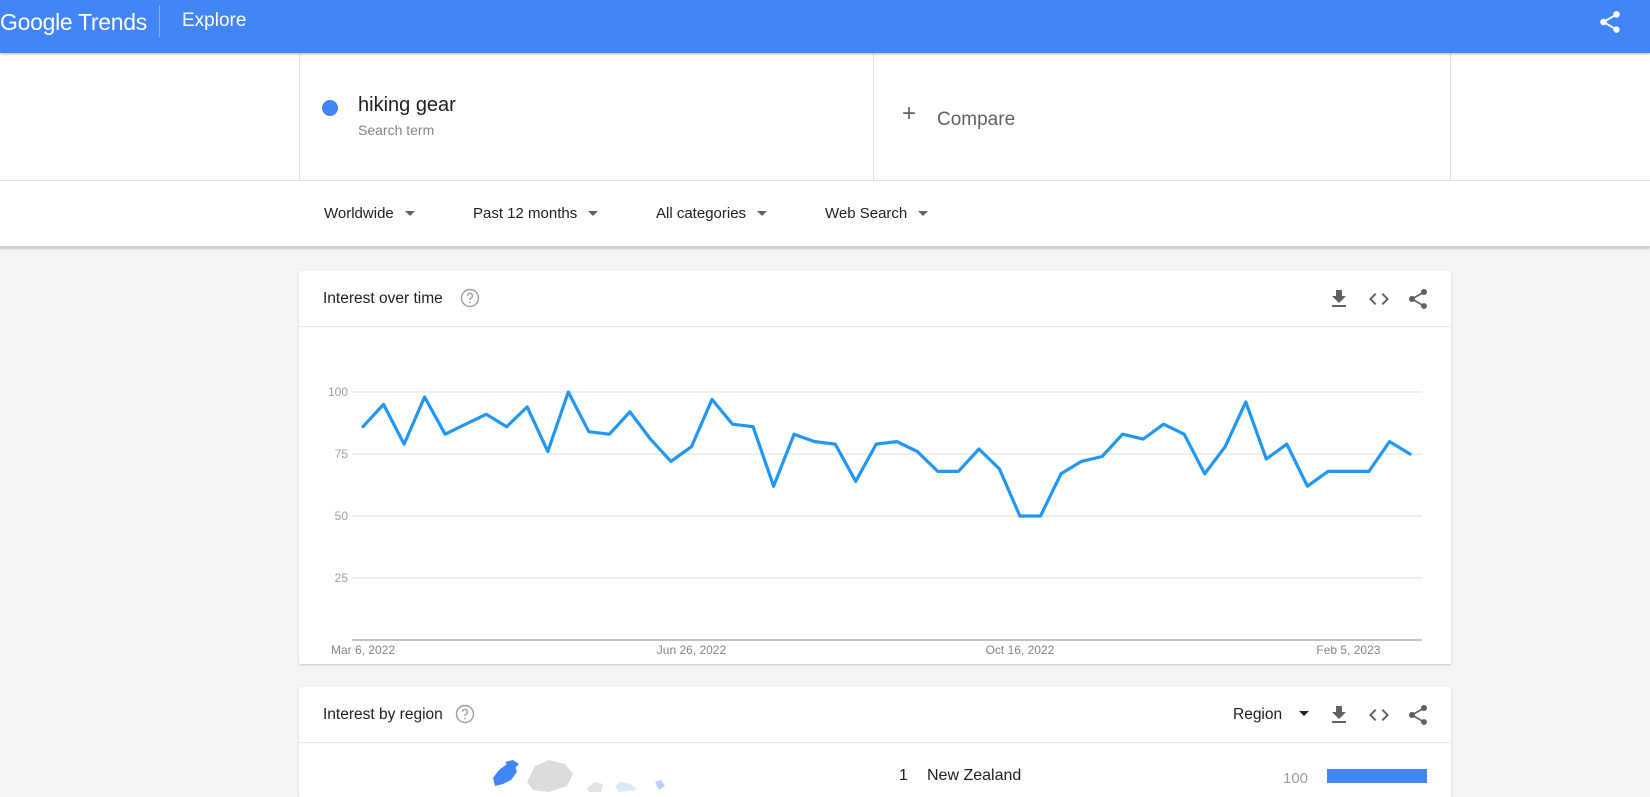  What do you see at coordinates (866, 213) in the screenshot?
I see `search-type-value: Web Search` at bounding box center [866, 213].